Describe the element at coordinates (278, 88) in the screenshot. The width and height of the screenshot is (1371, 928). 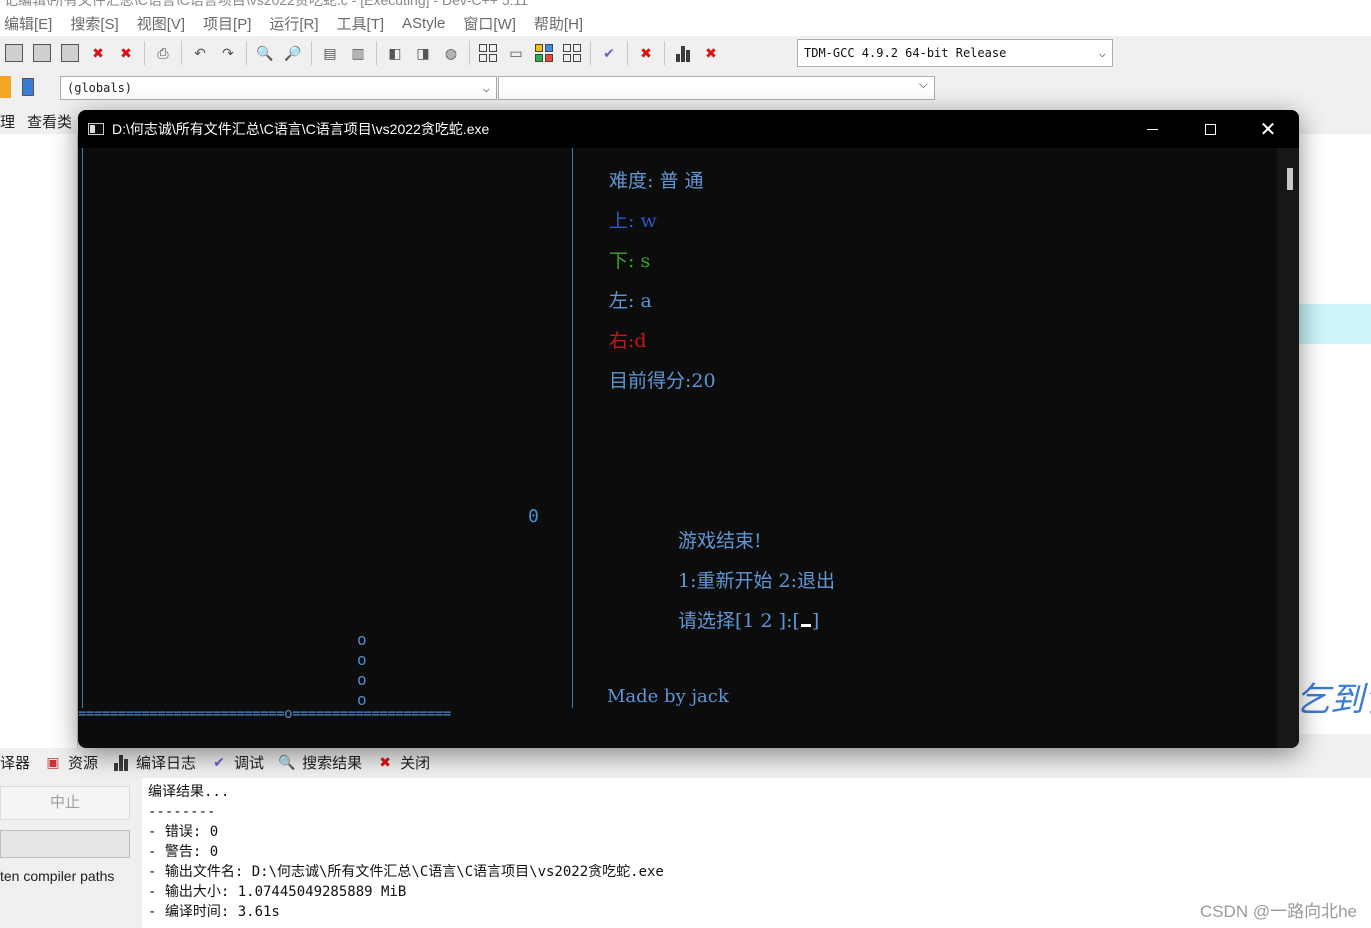
I see `scope-select: (globals) ⌵` at that location.